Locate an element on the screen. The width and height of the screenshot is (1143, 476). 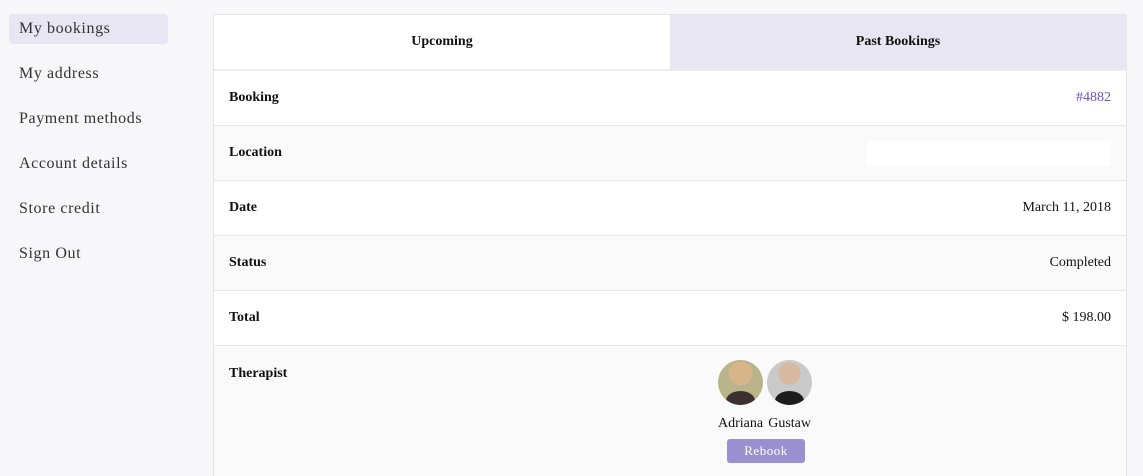
status-value: Completed is located at coordinates (1080, 262).